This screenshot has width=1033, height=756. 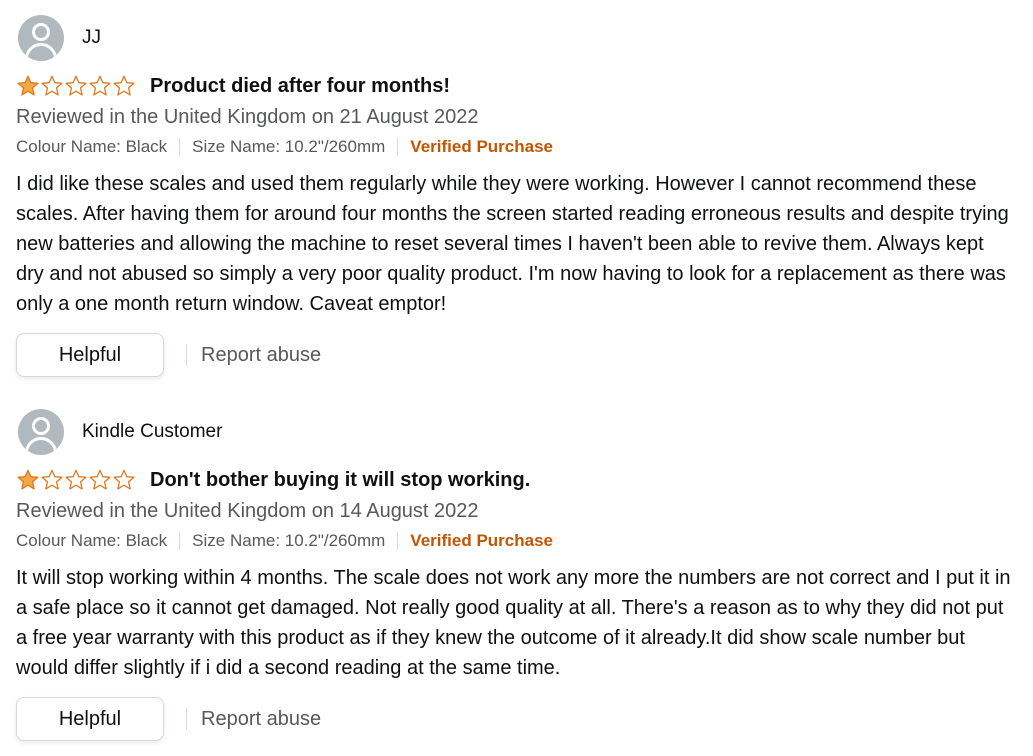 What do you see at coordinates (152, 432) in the screenshot?
I see `reviewer-name: Kindle Customer` at bounding box center [152, 432].